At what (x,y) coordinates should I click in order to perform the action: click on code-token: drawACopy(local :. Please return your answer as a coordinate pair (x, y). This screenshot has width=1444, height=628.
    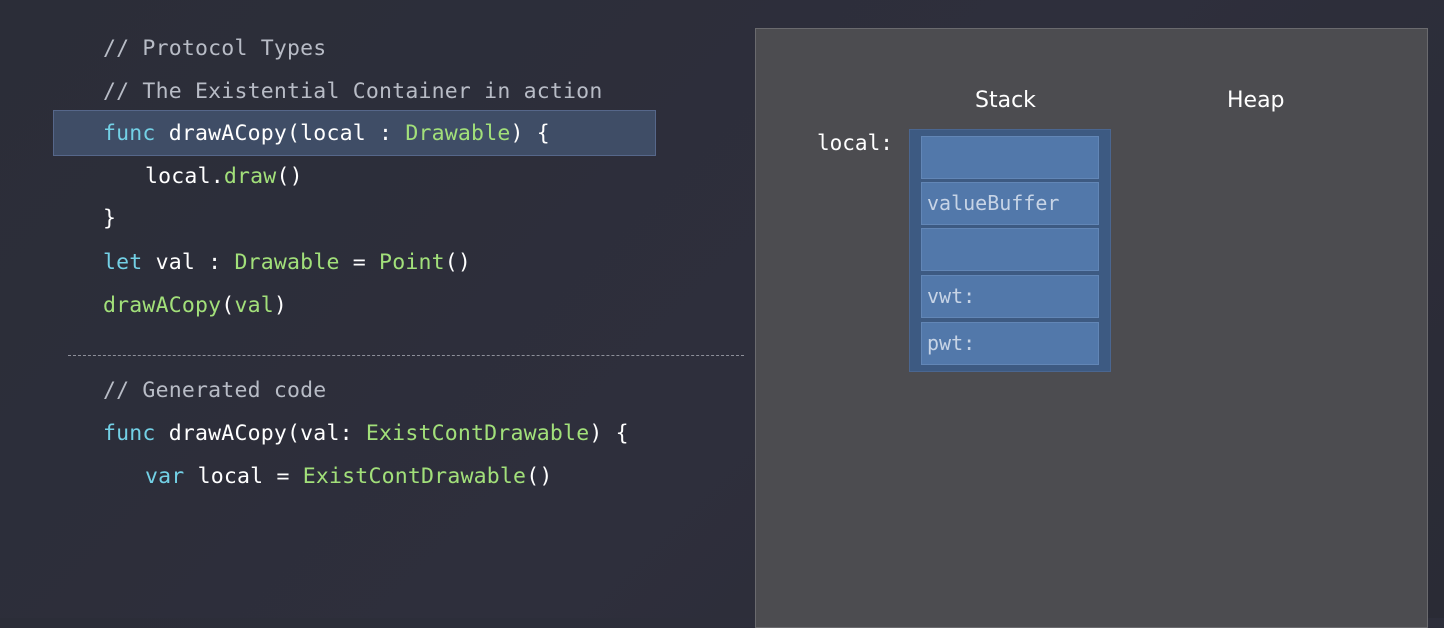
    Looking at the image, I should click on (280, 133).